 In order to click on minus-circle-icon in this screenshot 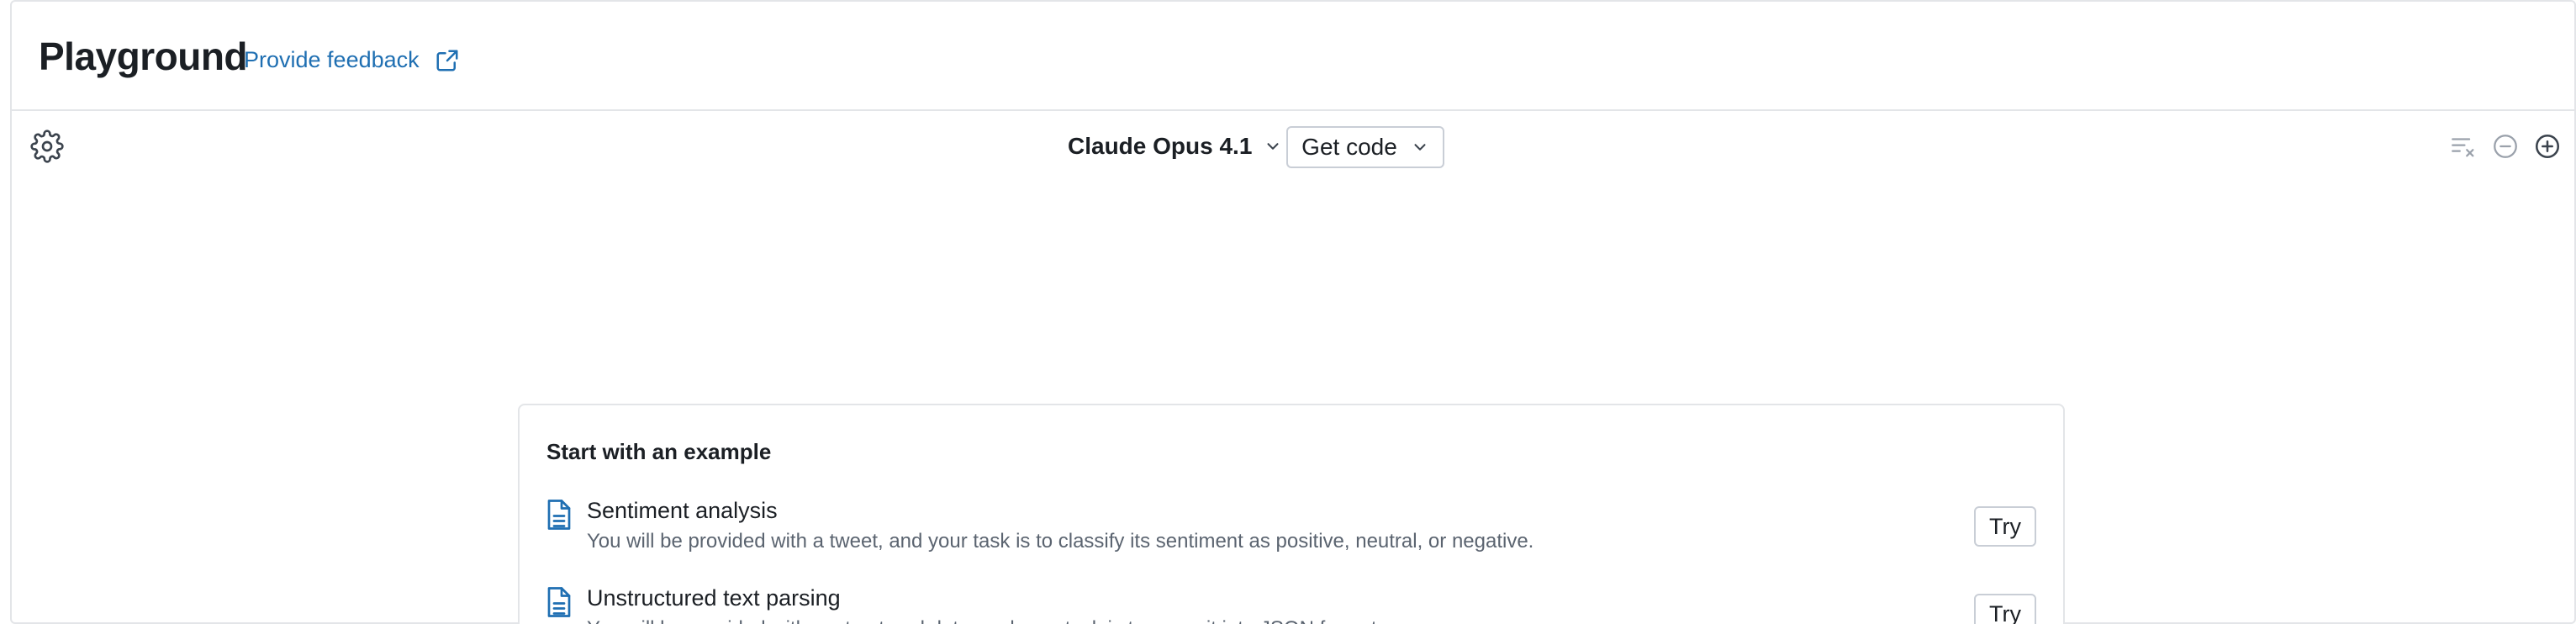, I will do `click(2505, 146)`.